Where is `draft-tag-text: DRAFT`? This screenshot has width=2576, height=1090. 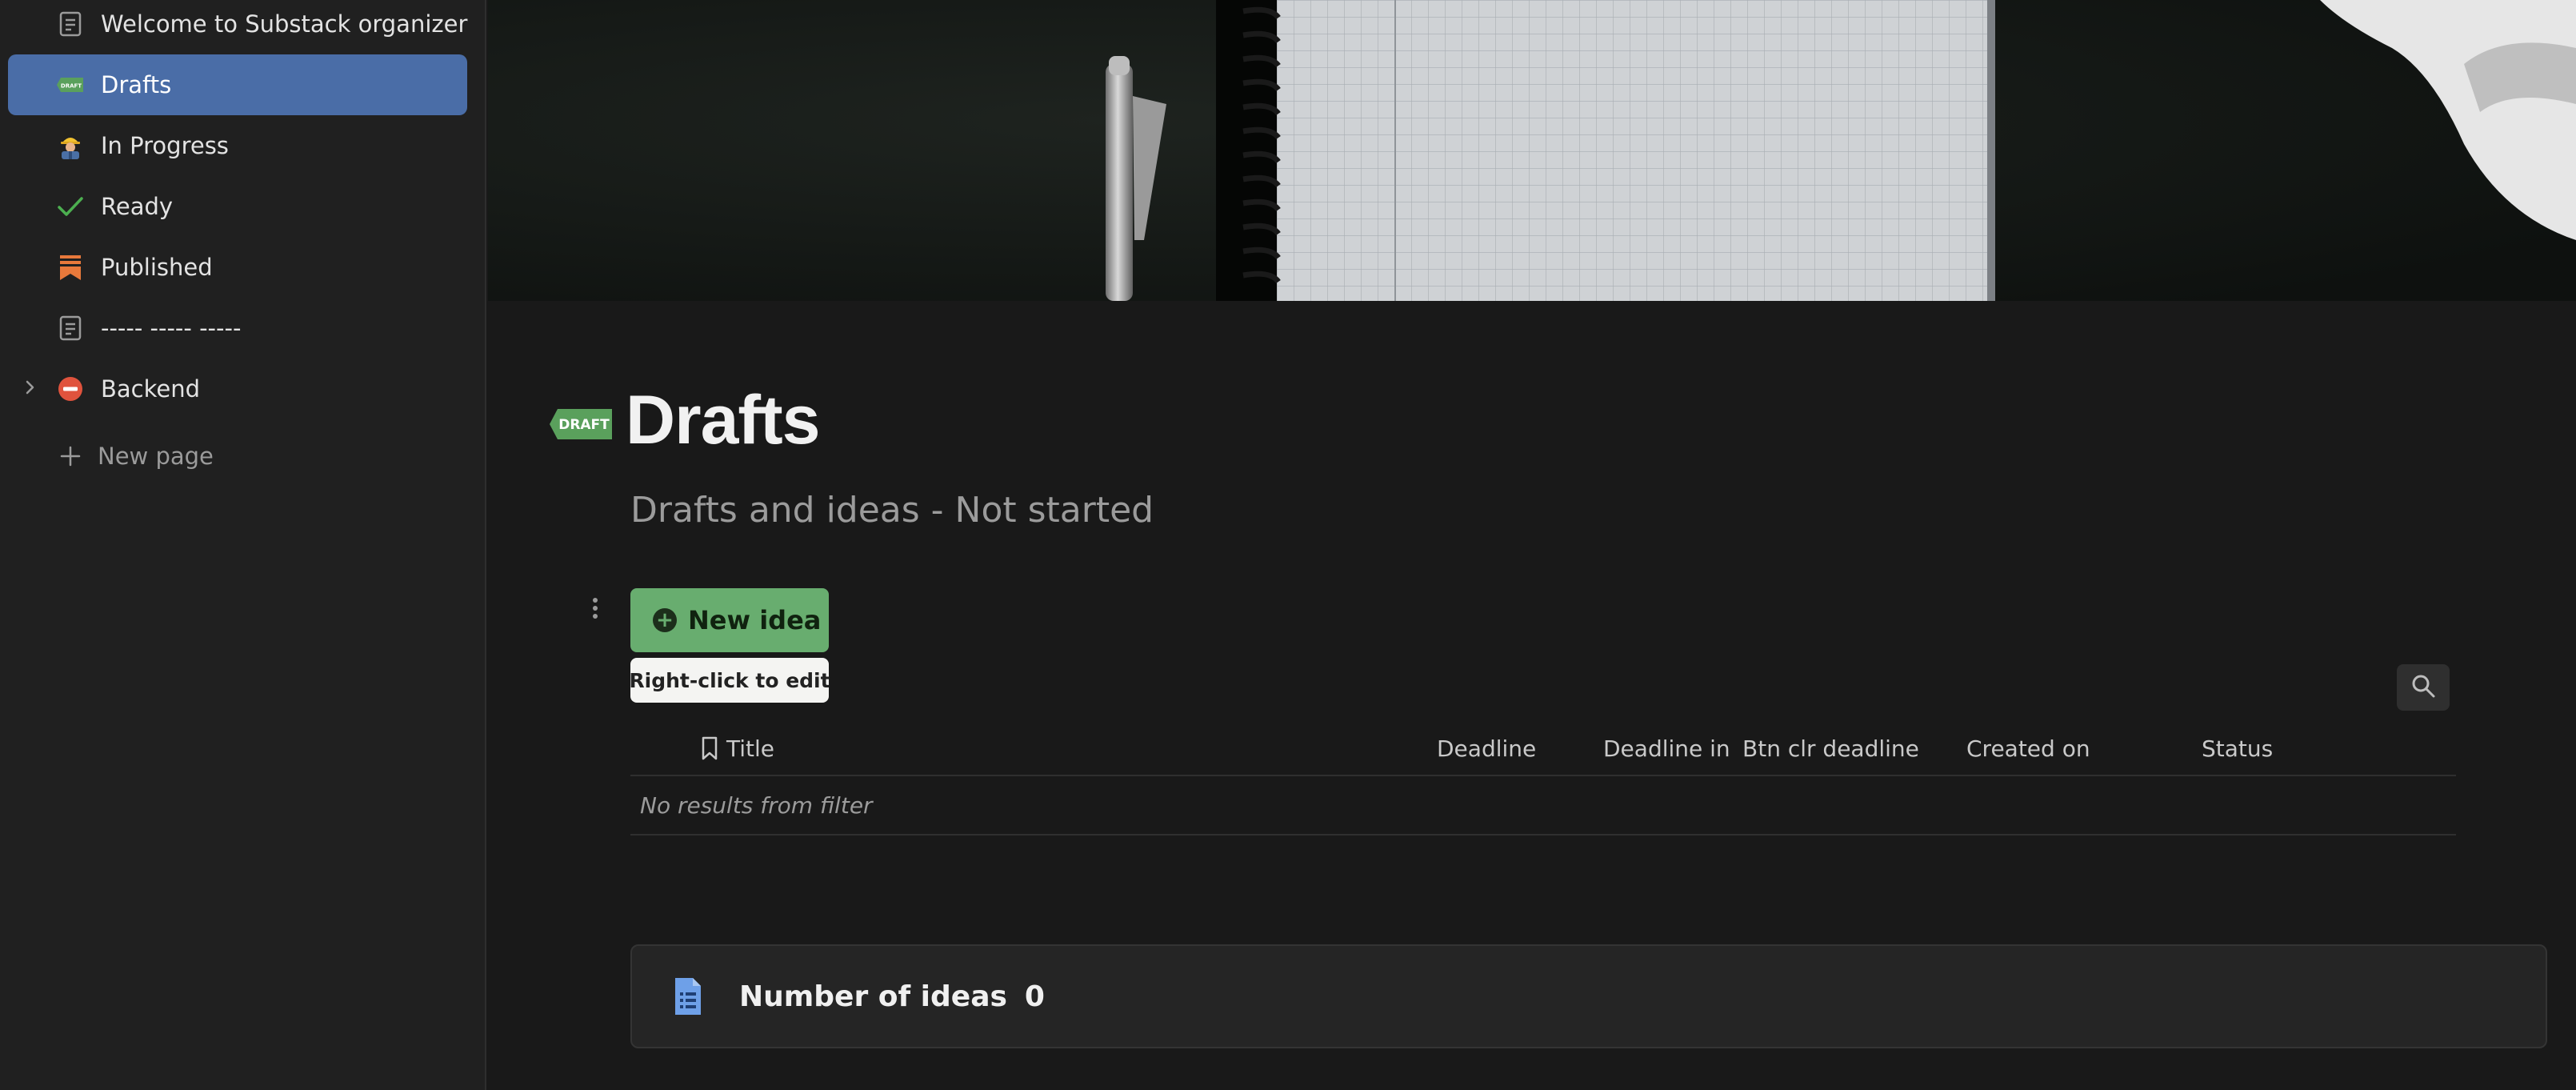
draft-tag-text: DRAFT is located at coordinates (584, 425).